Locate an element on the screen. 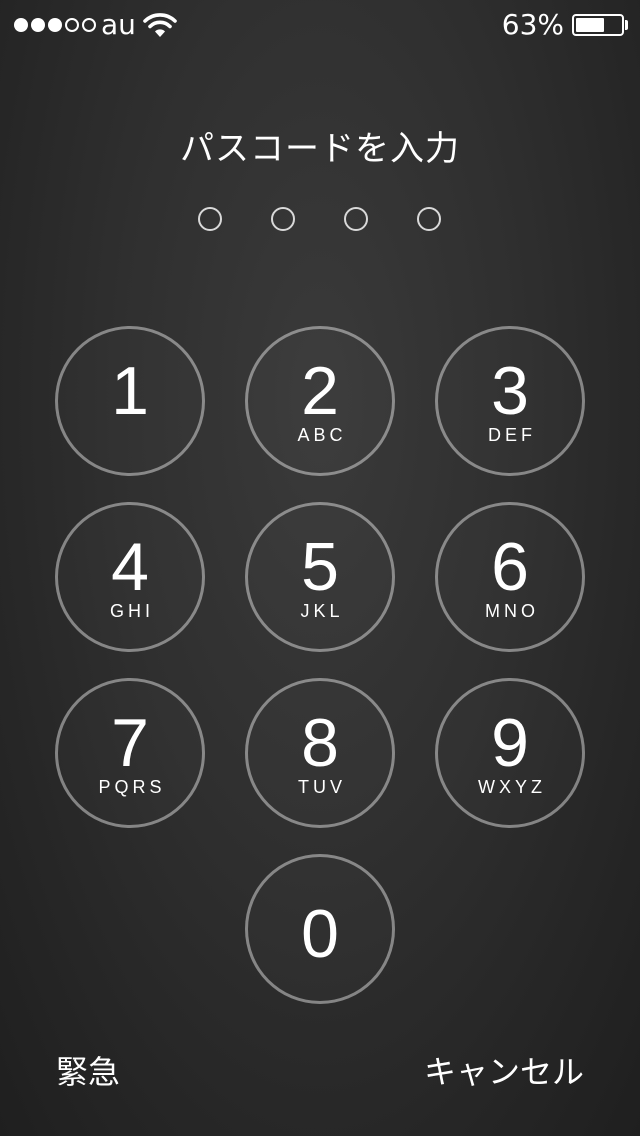  key-7: 7 PQRS is located at coordinates (130, 753).